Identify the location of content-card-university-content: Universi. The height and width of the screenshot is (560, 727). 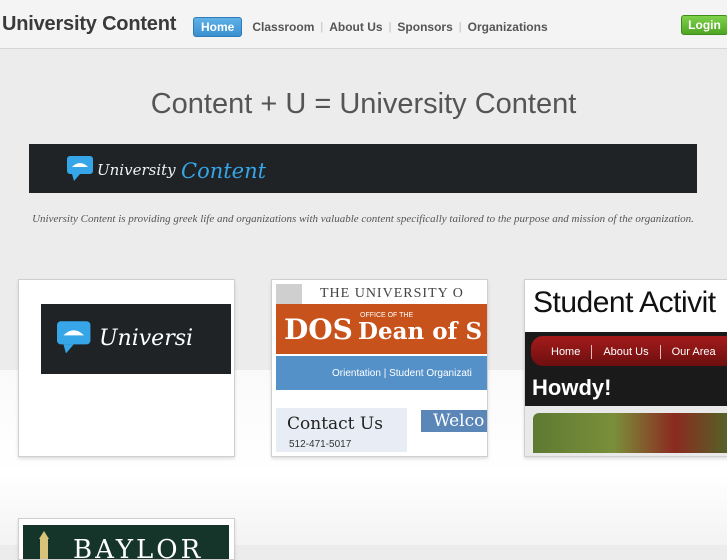
(126, 368).